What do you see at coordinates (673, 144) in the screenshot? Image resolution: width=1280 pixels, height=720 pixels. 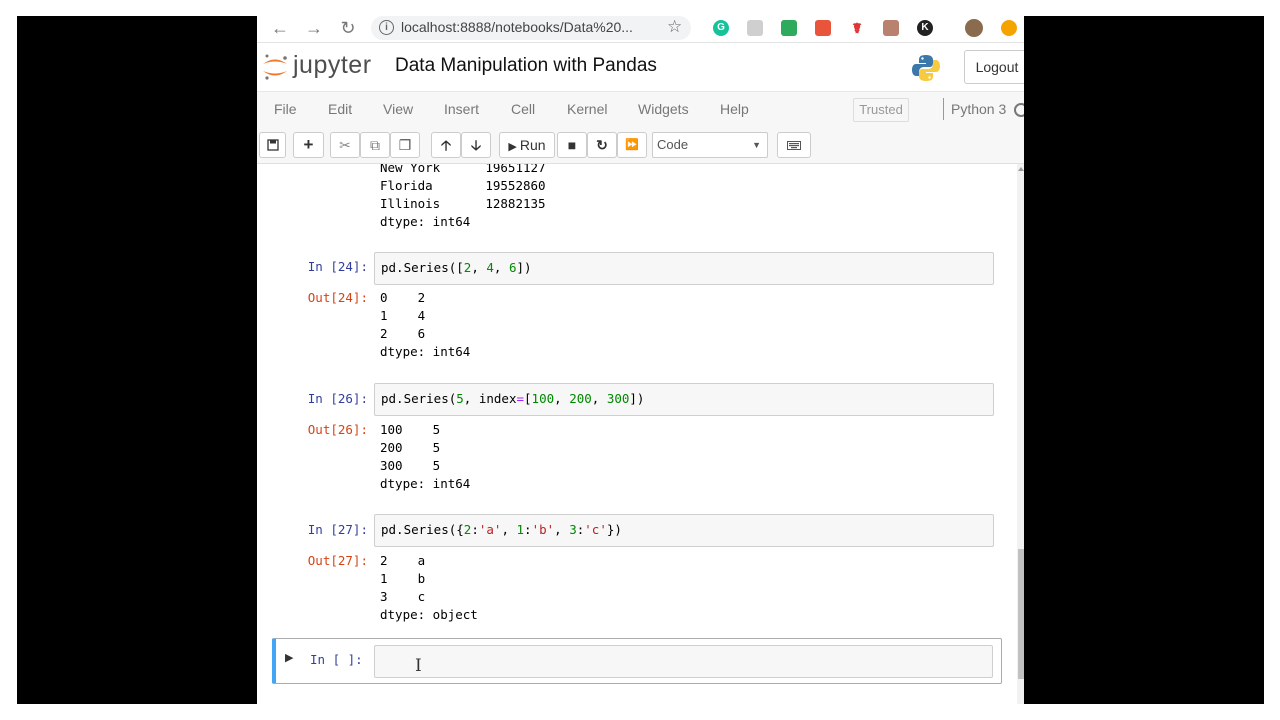 I see `cell-type-value: Code` at bounding box center [673, 144].